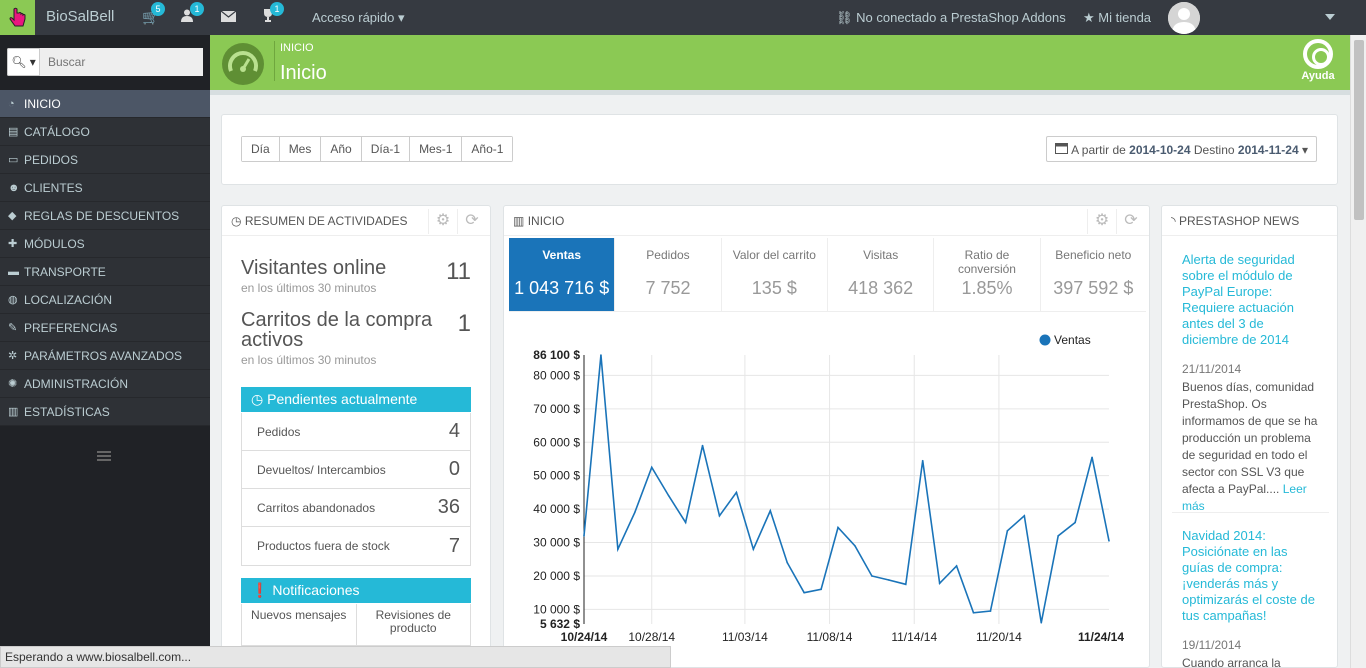  What do you see at coordinates (356, 432) in the screenshot?
I see `pending-row: Pedidos 4` at bounding box center [356, 432].